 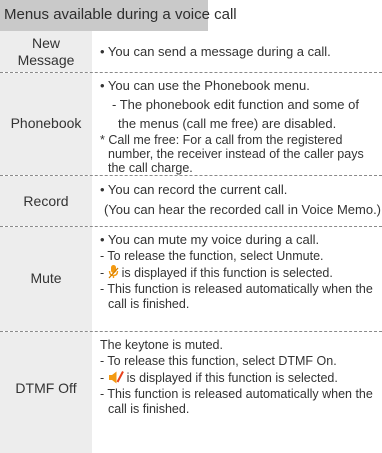 I want to click on row-label-line: Phonebook, so click(x=46, y=123).